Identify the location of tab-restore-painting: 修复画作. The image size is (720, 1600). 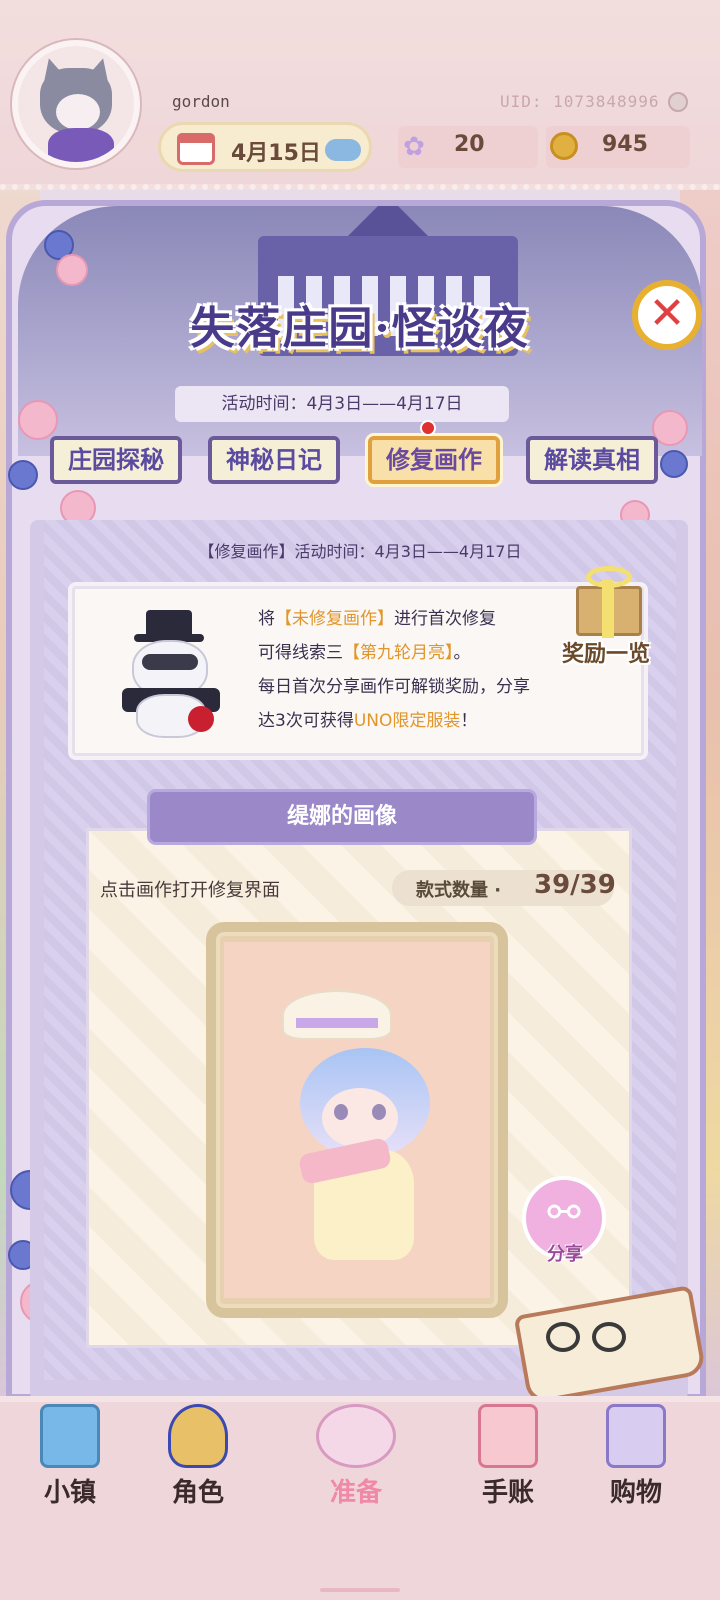
(434, 460).